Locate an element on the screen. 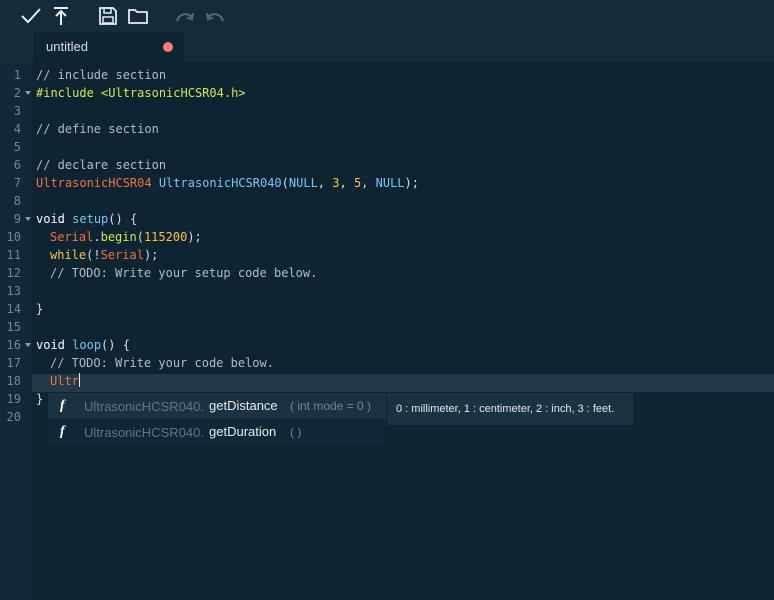 Image resolution: width=774 pixels, height=600 pixels. suggestion-method: getDuration is located at coordinates (243, 431).